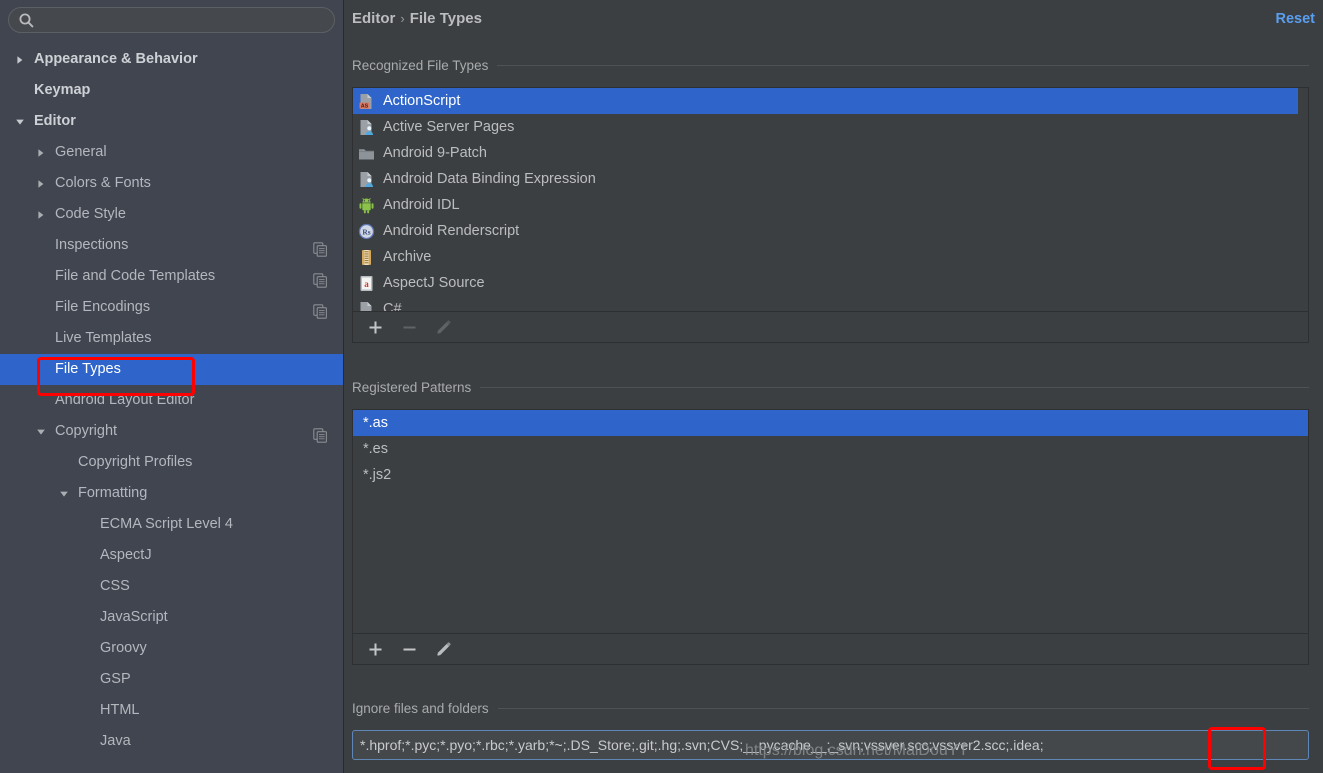  I want to click on sidebar-item-label: File and Code Templates, so click(135, 276).